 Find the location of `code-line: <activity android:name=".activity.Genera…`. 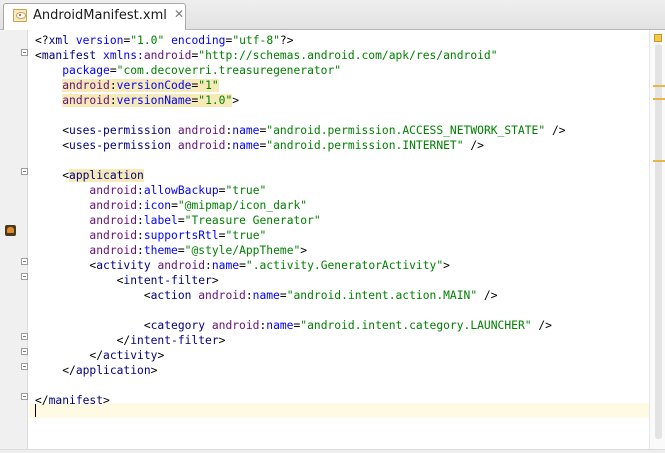

code-line: <activity android:name=".activity.Genera… is located at coordinates (242, 265).